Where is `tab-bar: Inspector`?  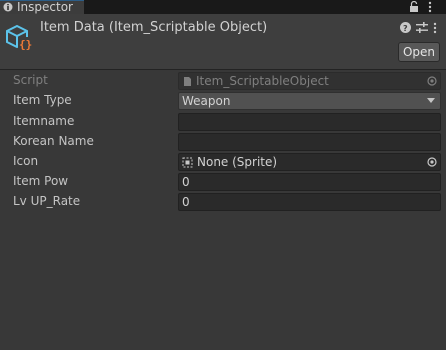
tab-bar: Inspector is located at coordinates (223, 7).